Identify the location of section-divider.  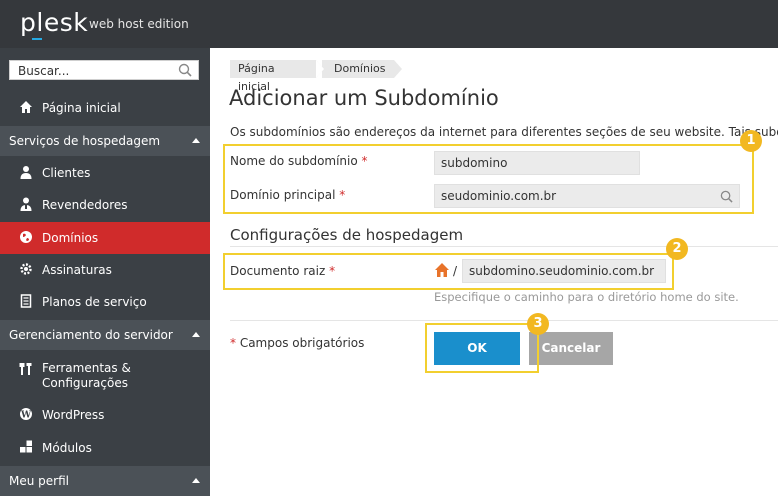
(504, 246).